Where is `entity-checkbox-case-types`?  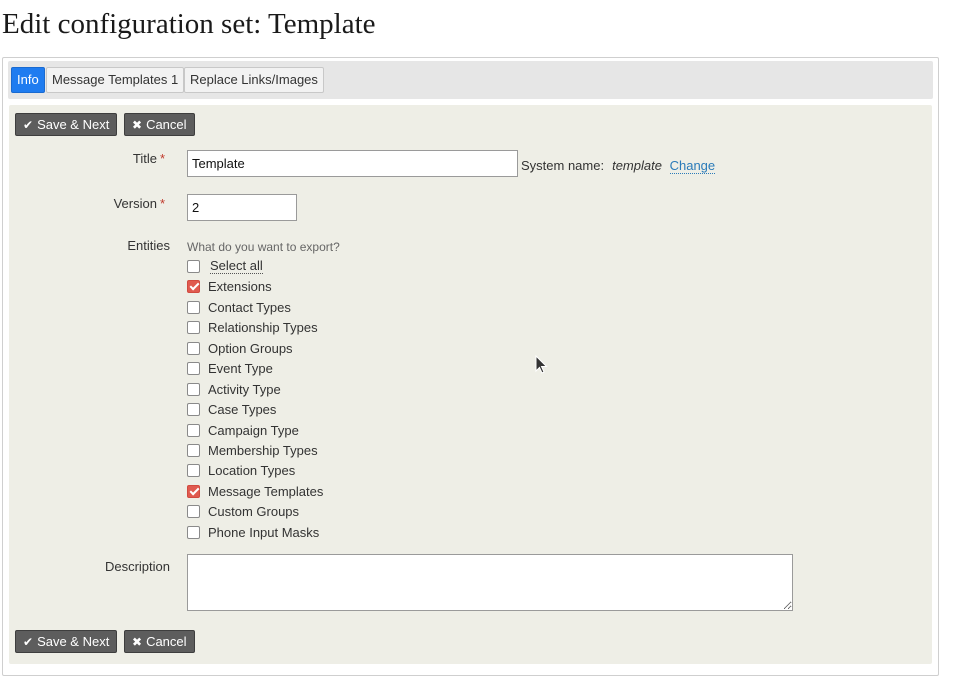
entity-checkbox-case-types is located at coordinates (193, 409).